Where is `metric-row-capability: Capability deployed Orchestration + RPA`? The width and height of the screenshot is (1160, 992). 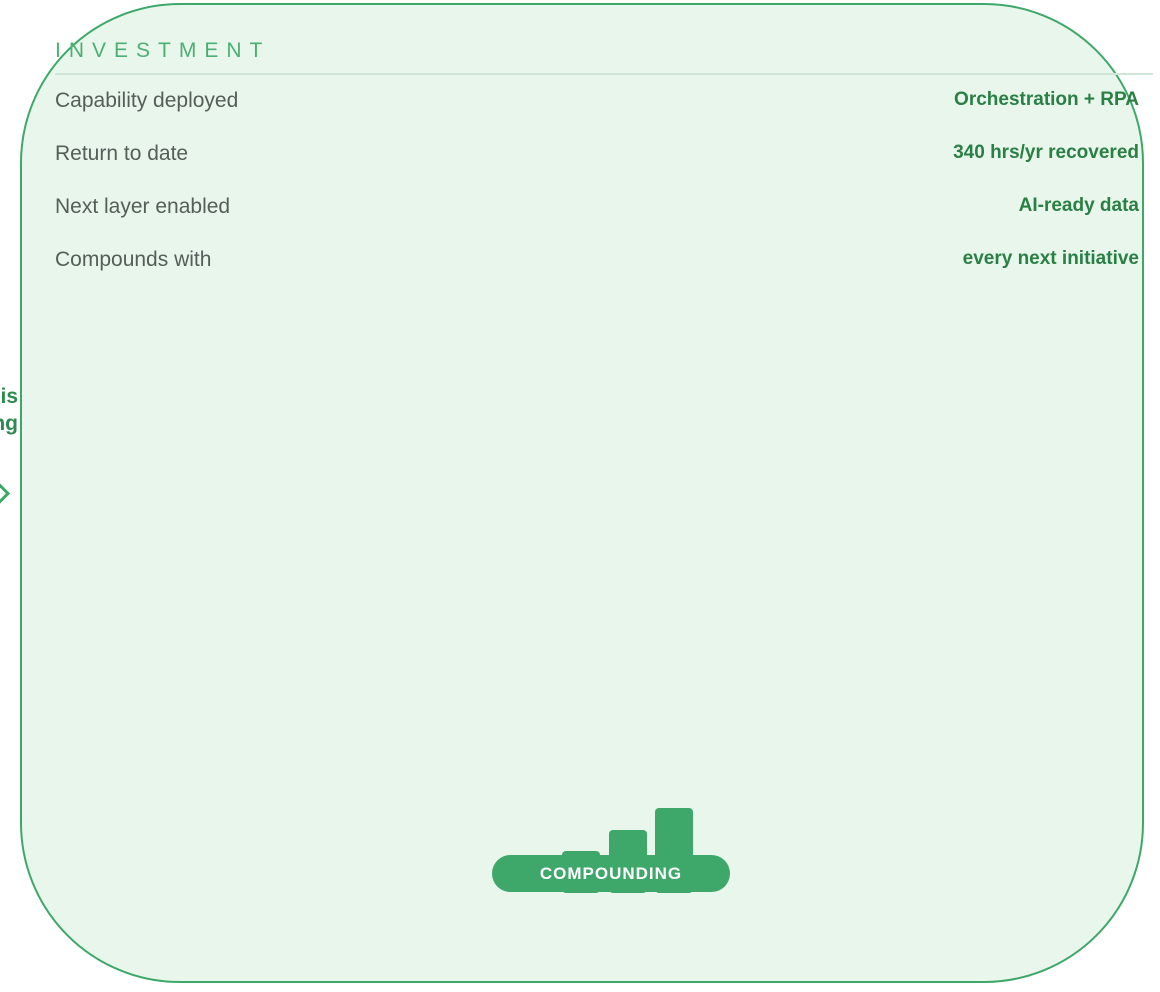 metric-row-capability: Capability deployed Orchestration + RPA is located at coordinates (597, 103).